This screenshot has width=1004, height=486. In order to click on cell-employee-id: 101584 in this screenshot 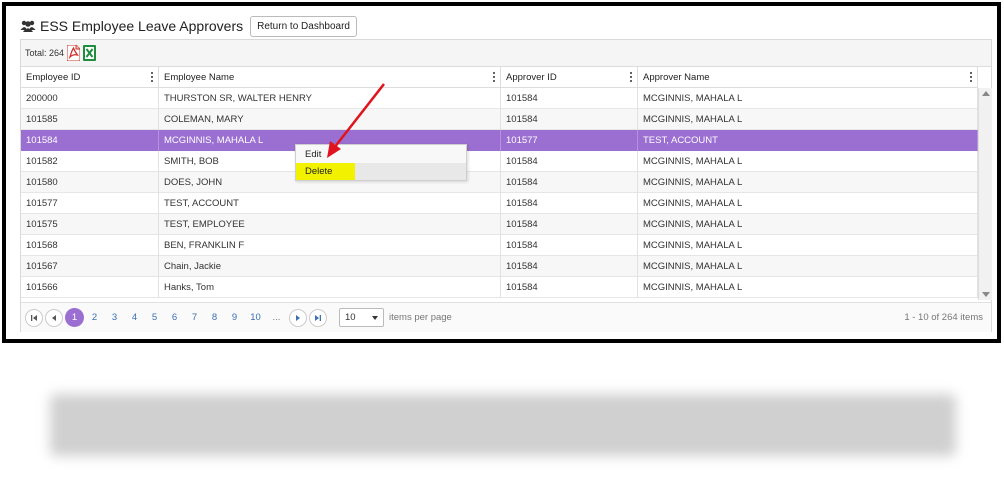, I will do `click(90, 140)`.